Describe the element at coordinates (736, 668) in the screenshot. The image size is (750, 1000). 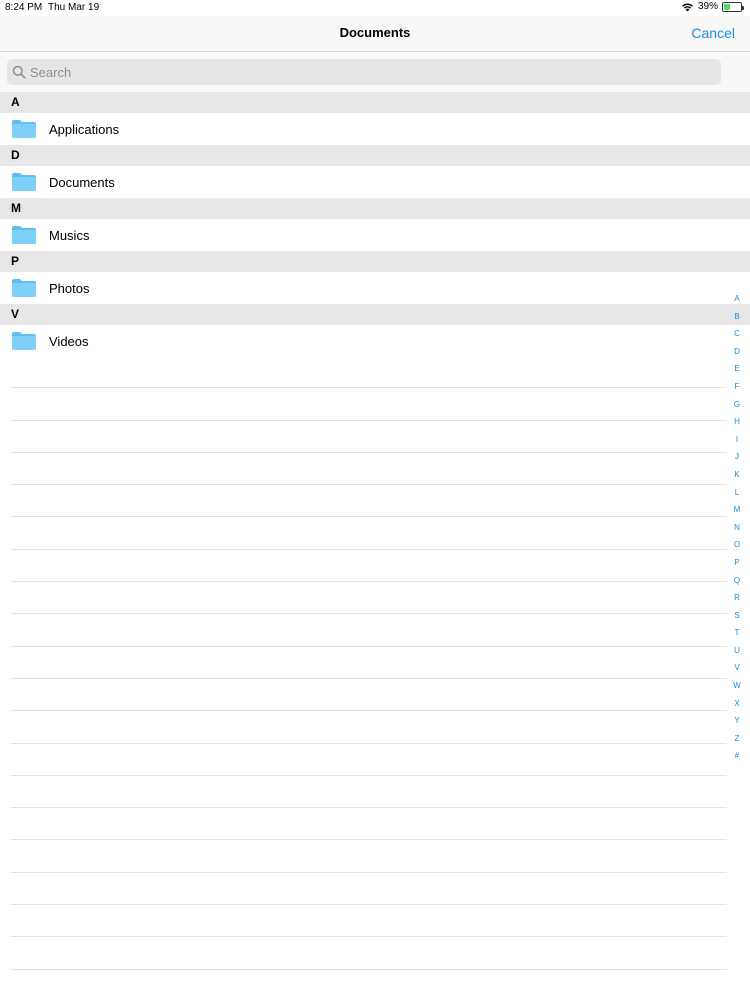
I see `index-letter-v: V` at that location.